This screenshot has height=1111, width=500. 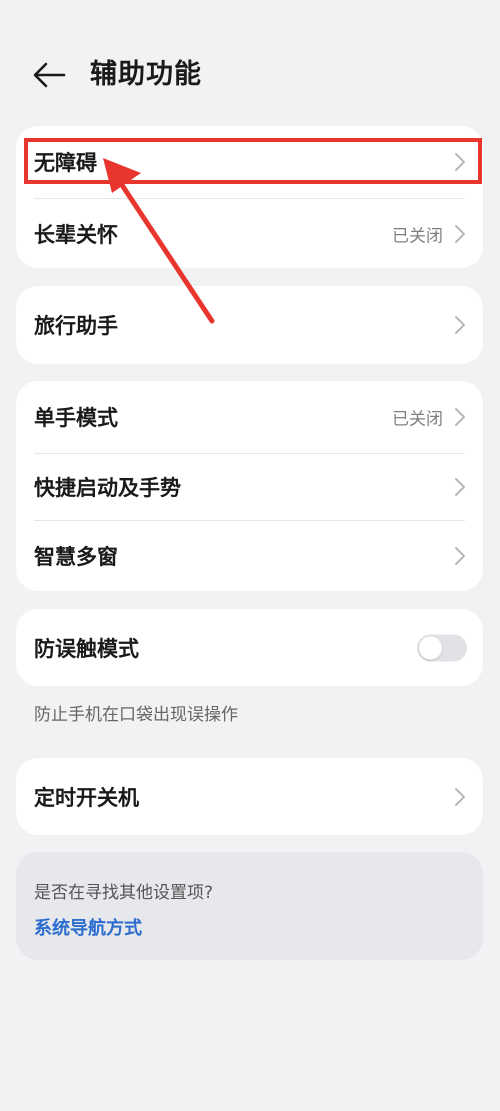 I want to click on quick-launch-label: 快捷启动及手势, so click(x=107, y=488).